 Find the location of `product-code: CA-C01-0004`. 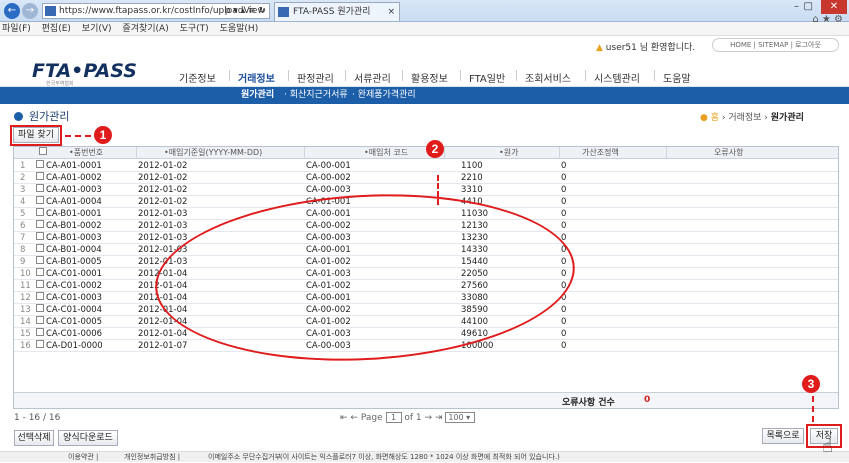

product-code: CA-C01-0004 is located at coordinates (74, 310).